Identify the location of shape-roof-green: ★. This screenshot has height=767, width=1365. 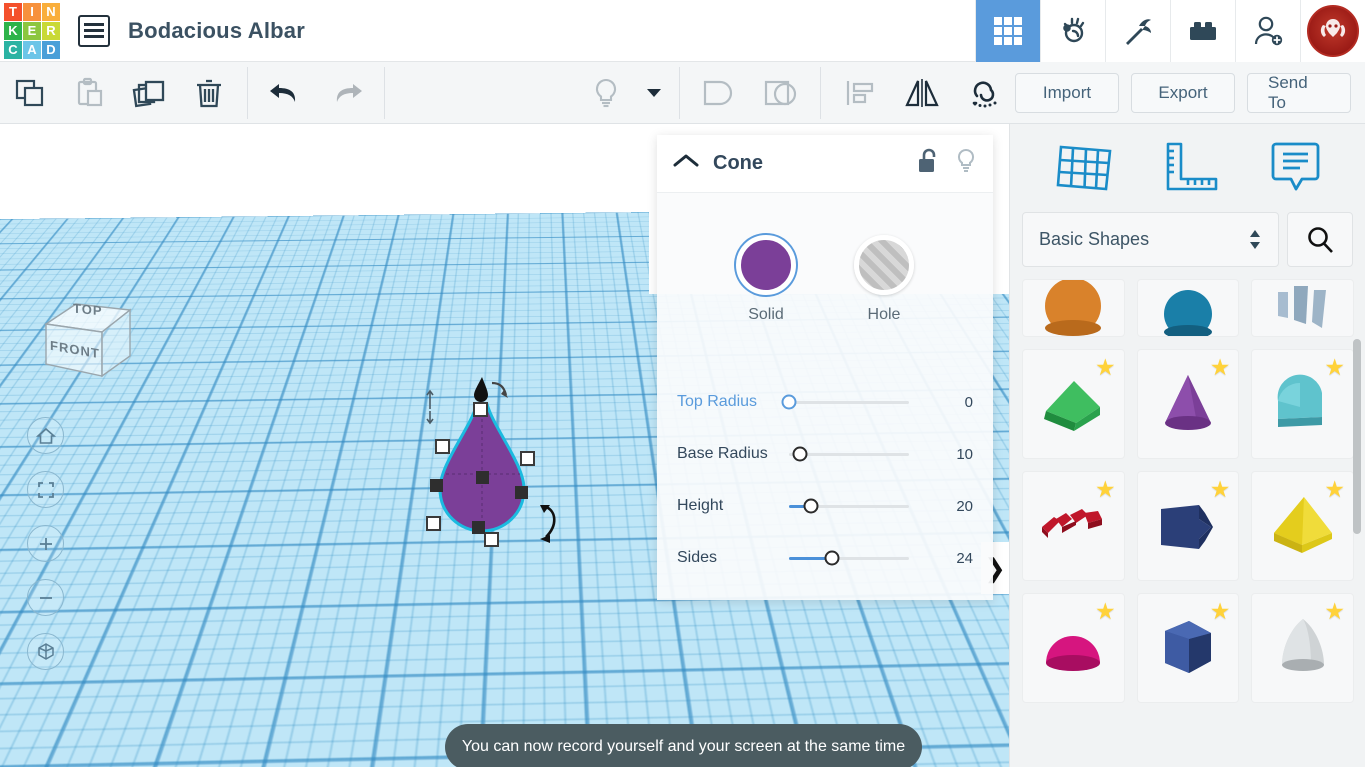
(1073, 404).